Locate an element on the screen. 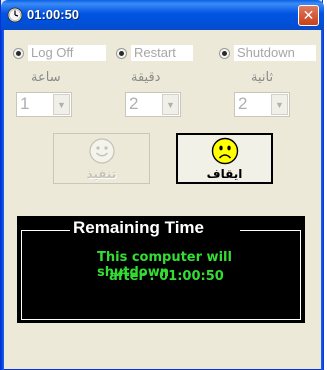  seconds-label: ثانية is located at coordinates (262, 77).